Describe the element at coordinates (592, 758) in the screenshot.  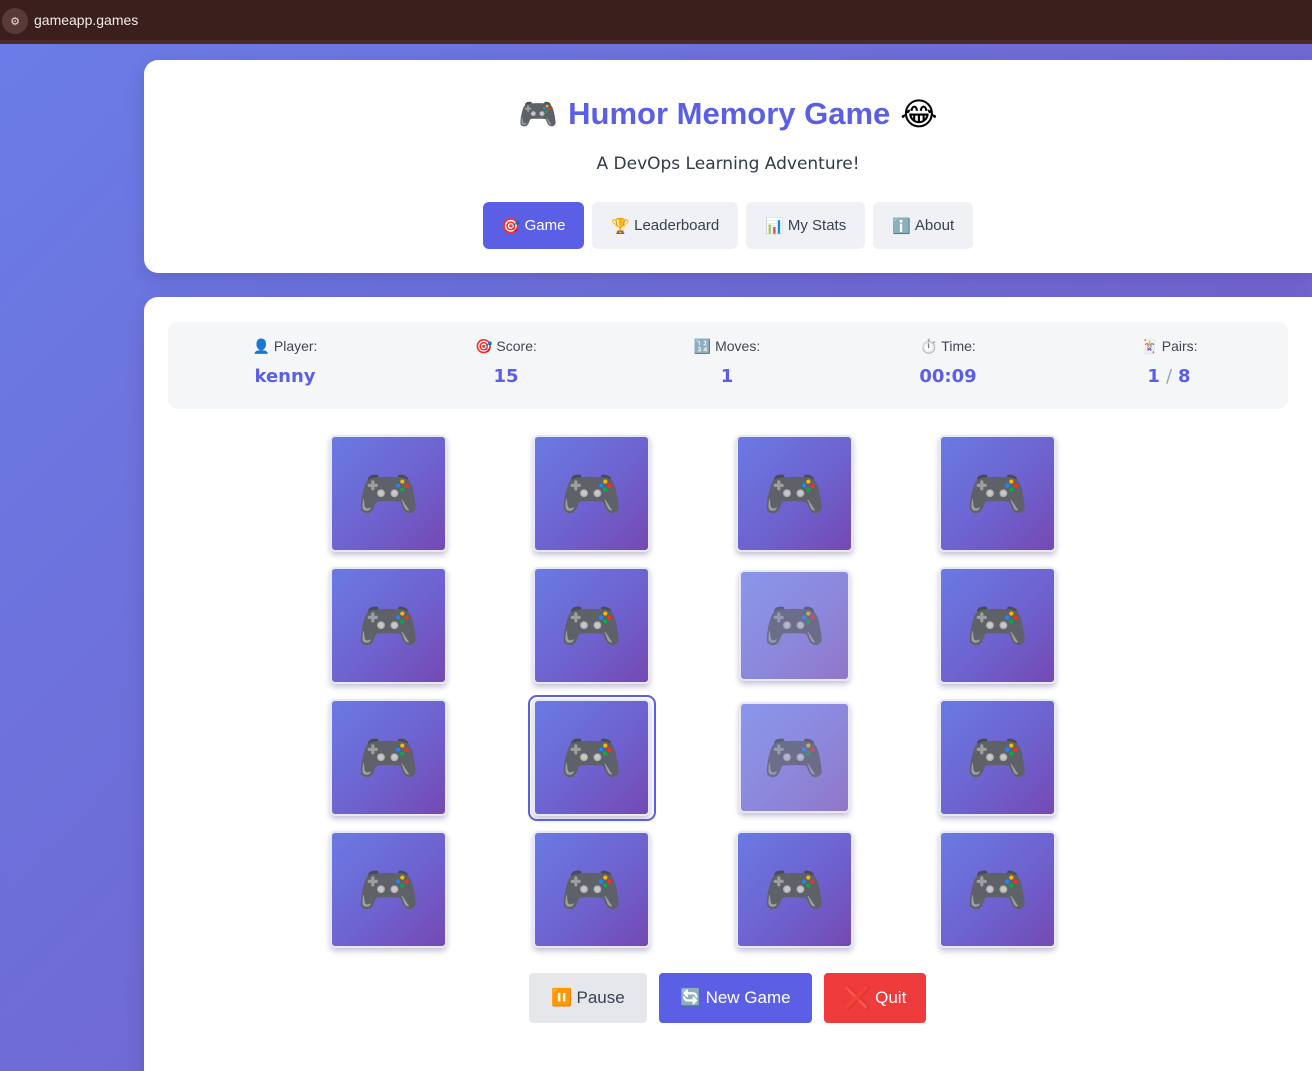
I see `card-focus-ring` at that location.